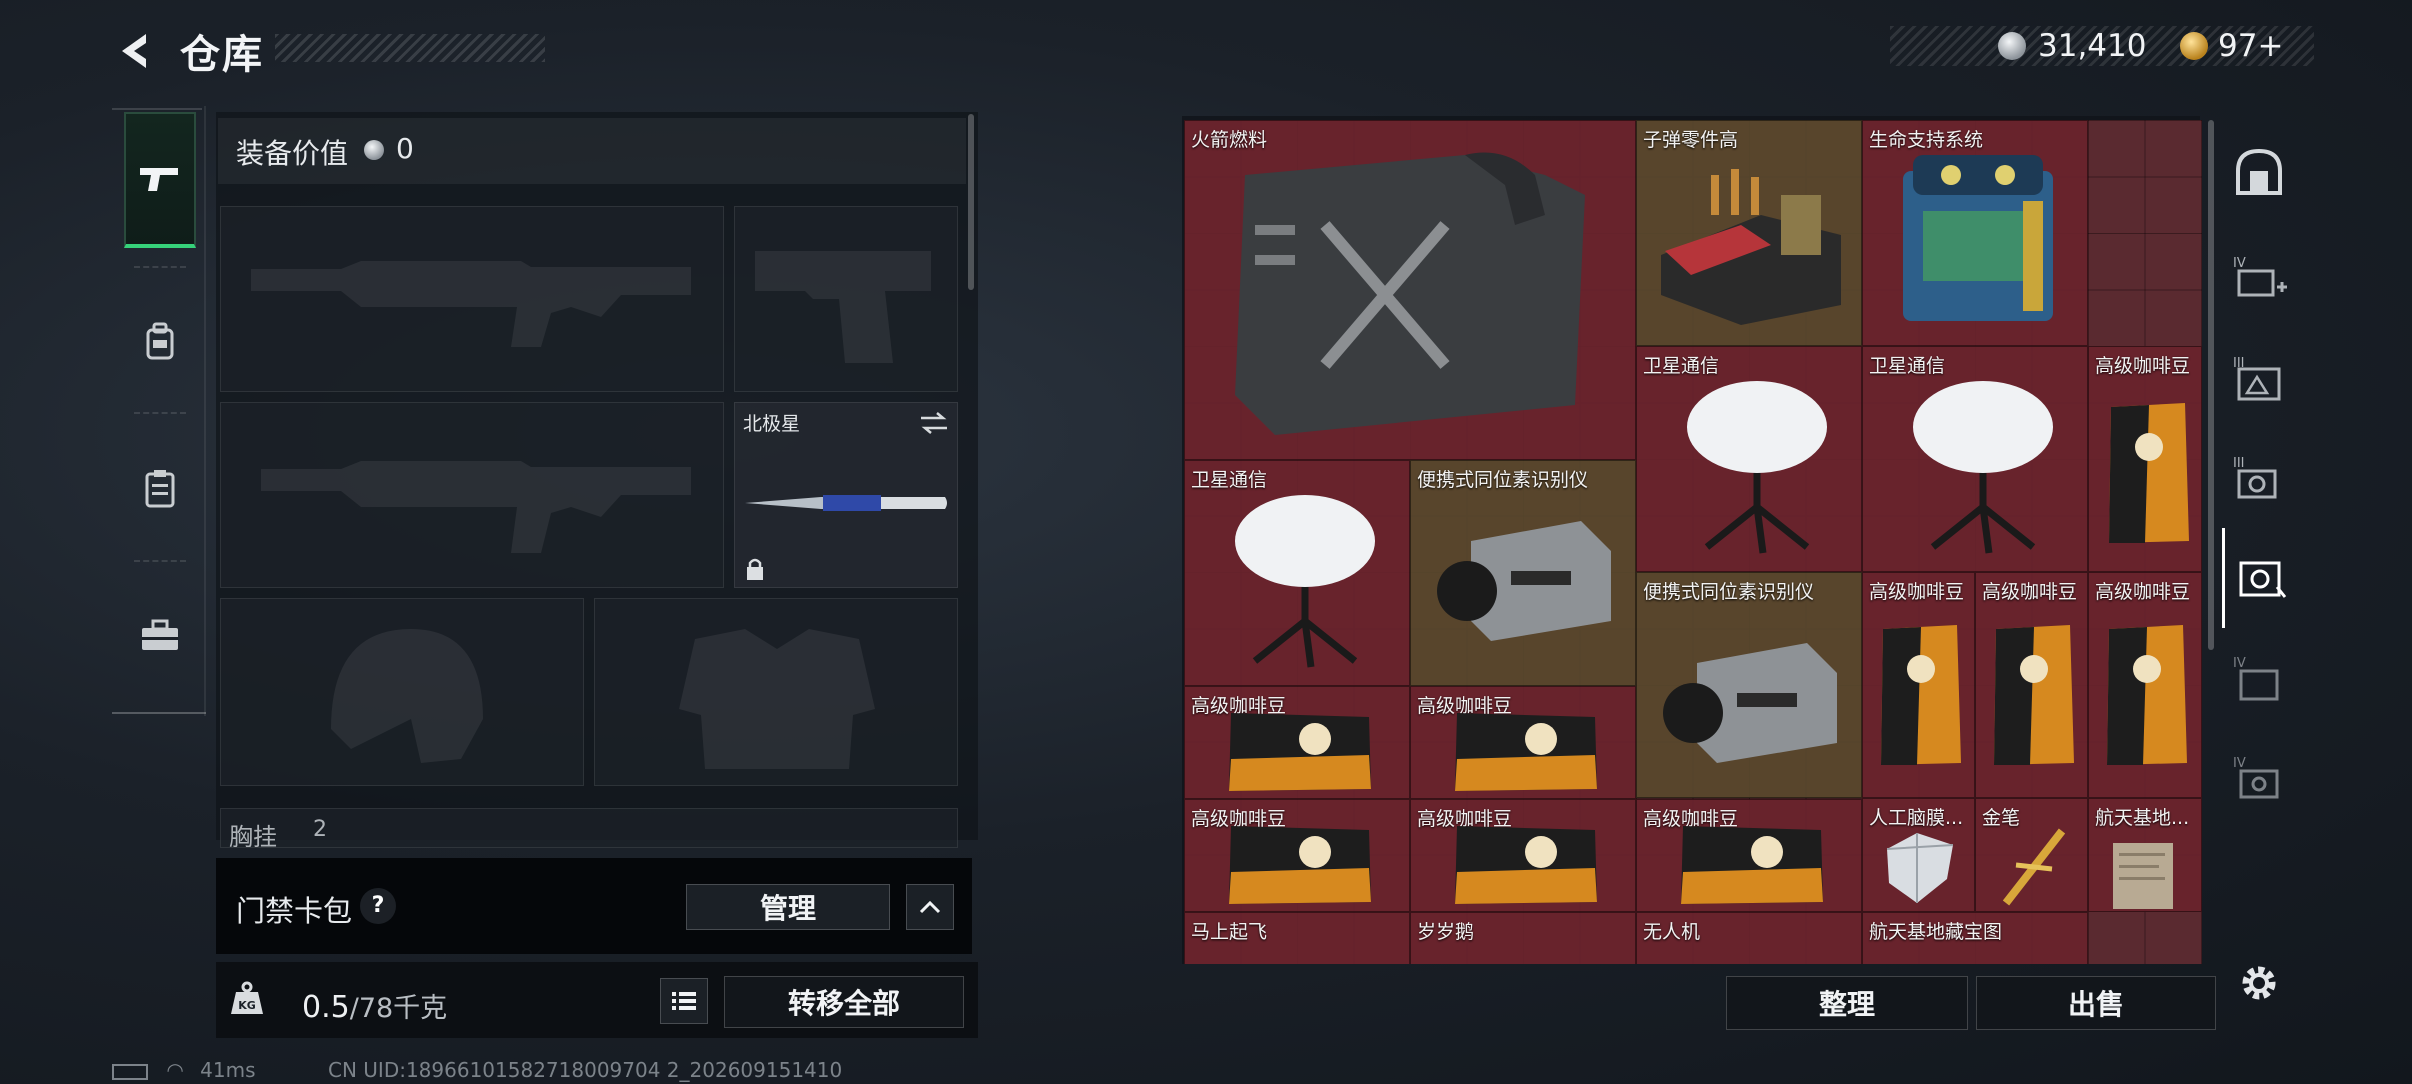  I want to click on knife-icon, so click(846, 503).